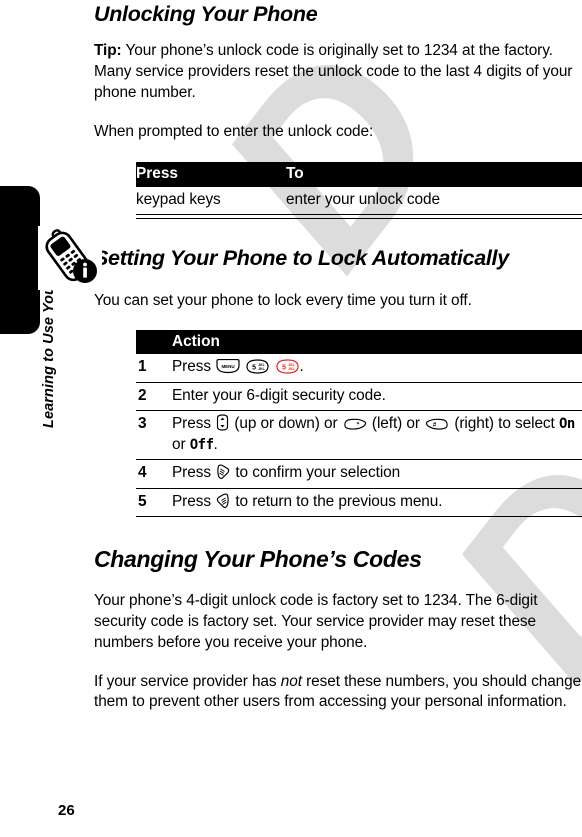 The image size is (582, 837). I want to click on five-jkl-key: 5 JKL JKL, so click(257, 366).